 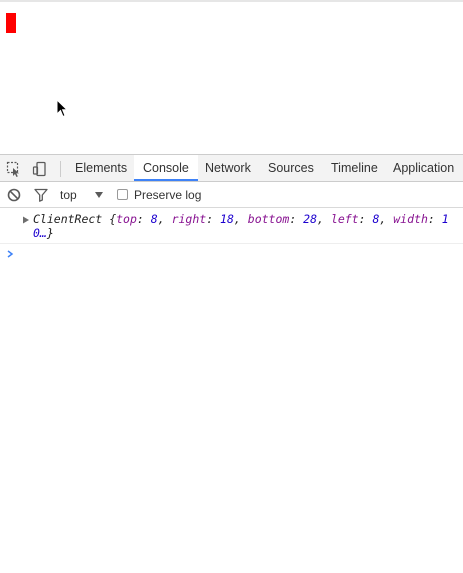 What do you see at coordinates (101, 168) in the screenshot?
I see `tab-elements: Elements` at bounding box center [101, 168].